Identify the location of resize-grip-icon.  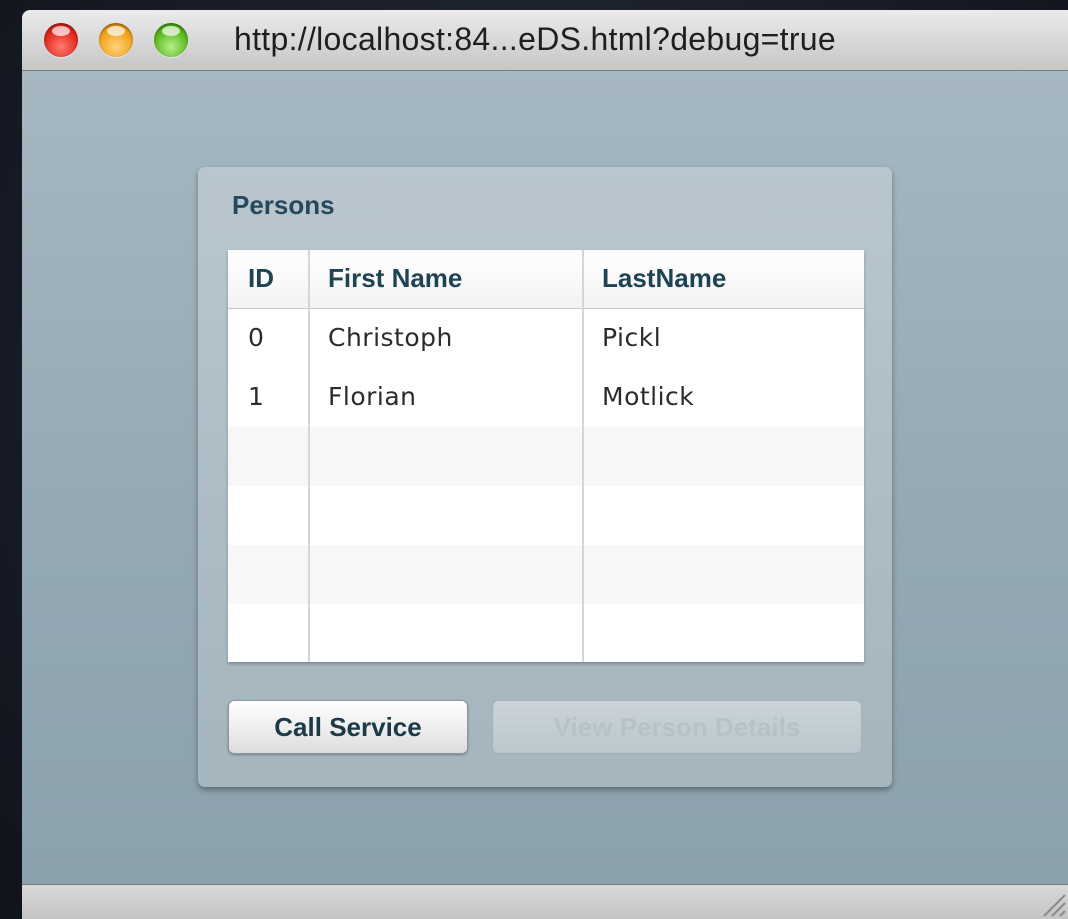
(1051, 902).